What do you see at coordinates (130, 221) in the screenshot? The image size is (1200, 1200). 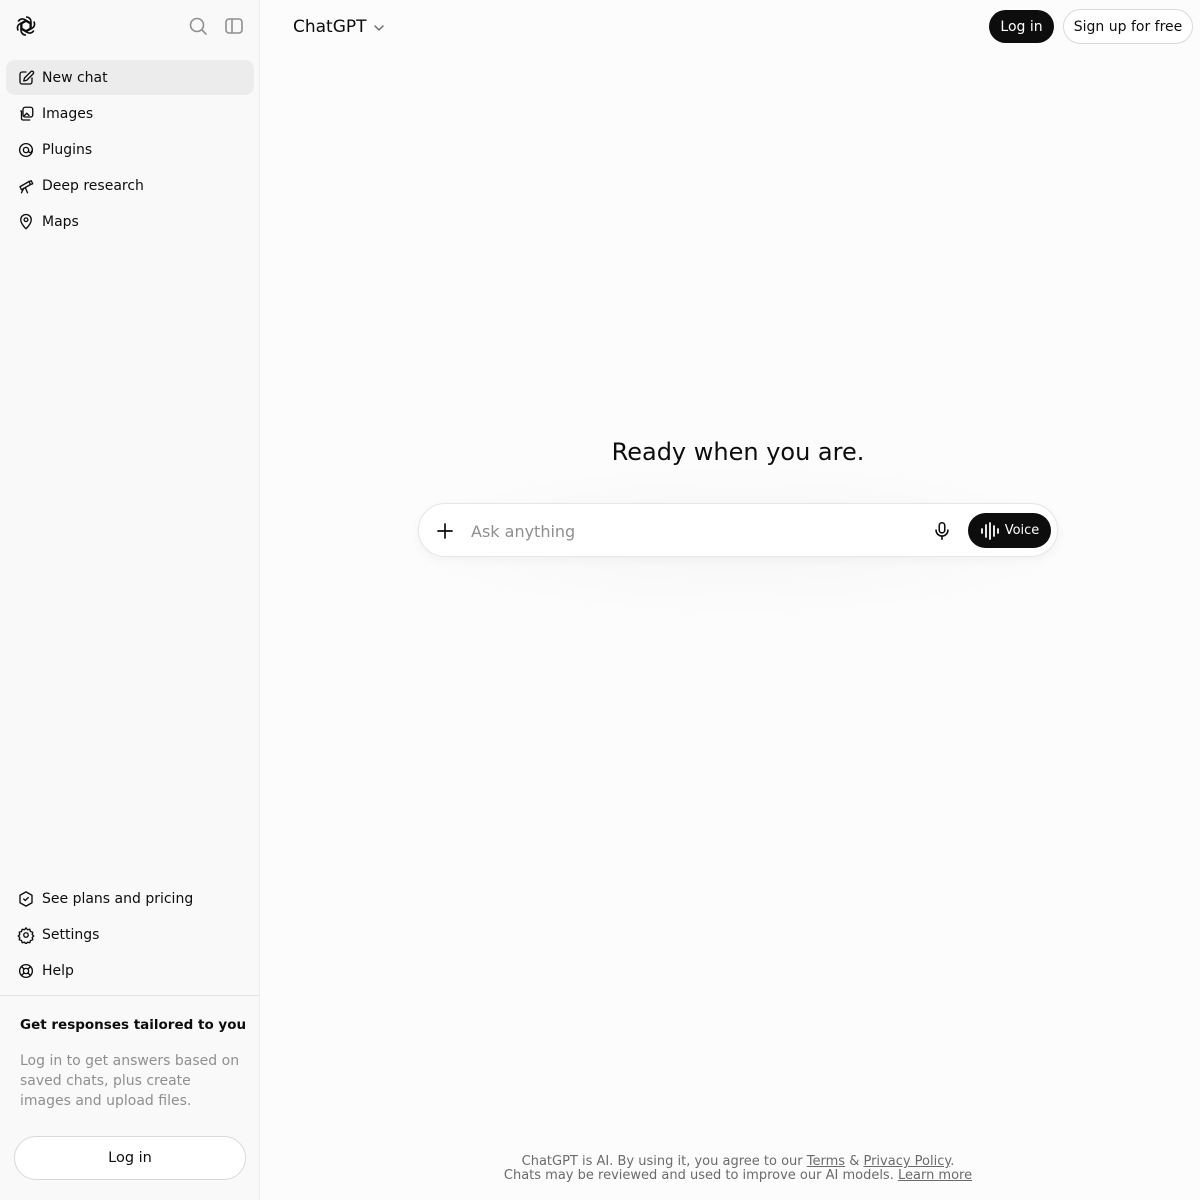 I see `sidebar-item-maps: Maps` at bounding box center [130, 221].